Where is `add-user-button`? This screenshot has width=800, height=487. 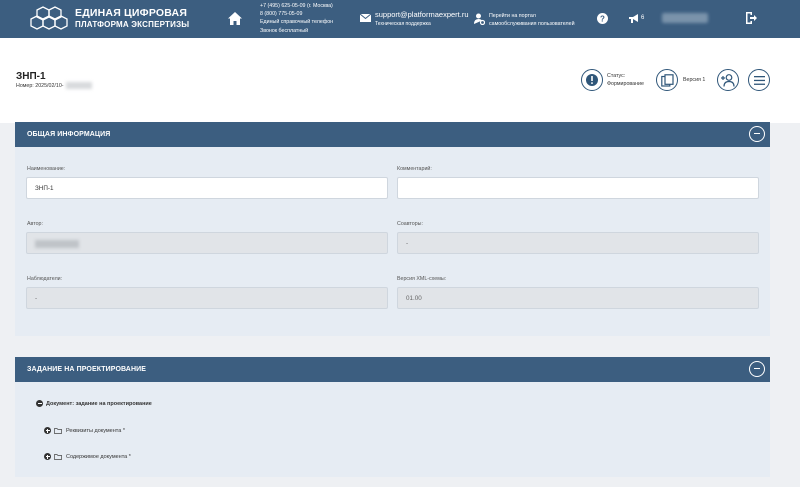 add-user-button is located at coordinates (728, 80).